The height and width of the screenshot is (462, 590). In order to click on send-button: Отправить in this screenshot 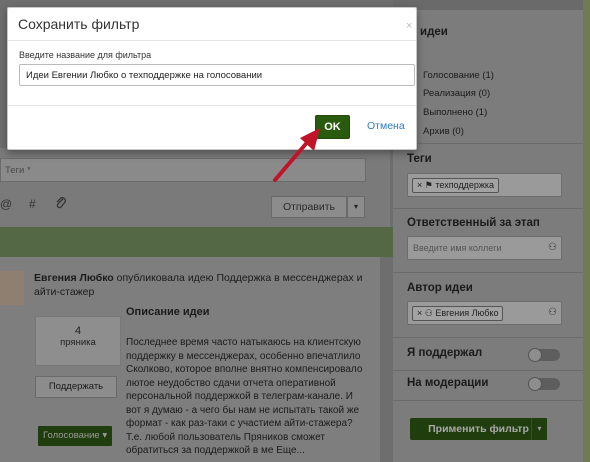, I will do `click(309, 207)`.